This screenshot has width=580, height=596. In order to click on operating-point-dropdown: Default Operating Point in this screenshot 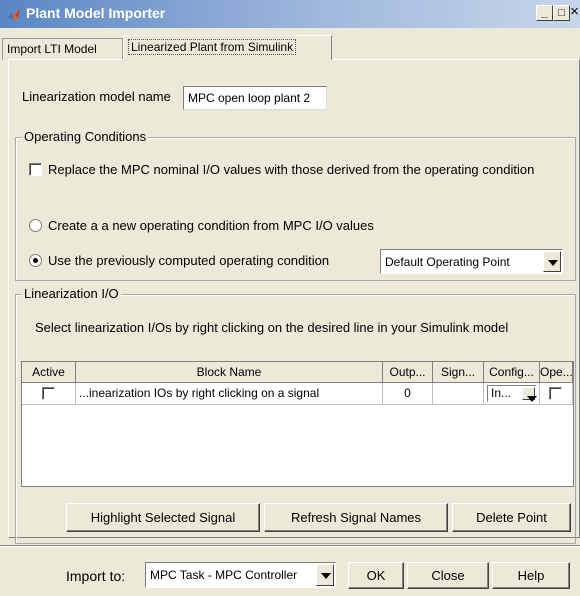, I will do `click(471, 261)`.